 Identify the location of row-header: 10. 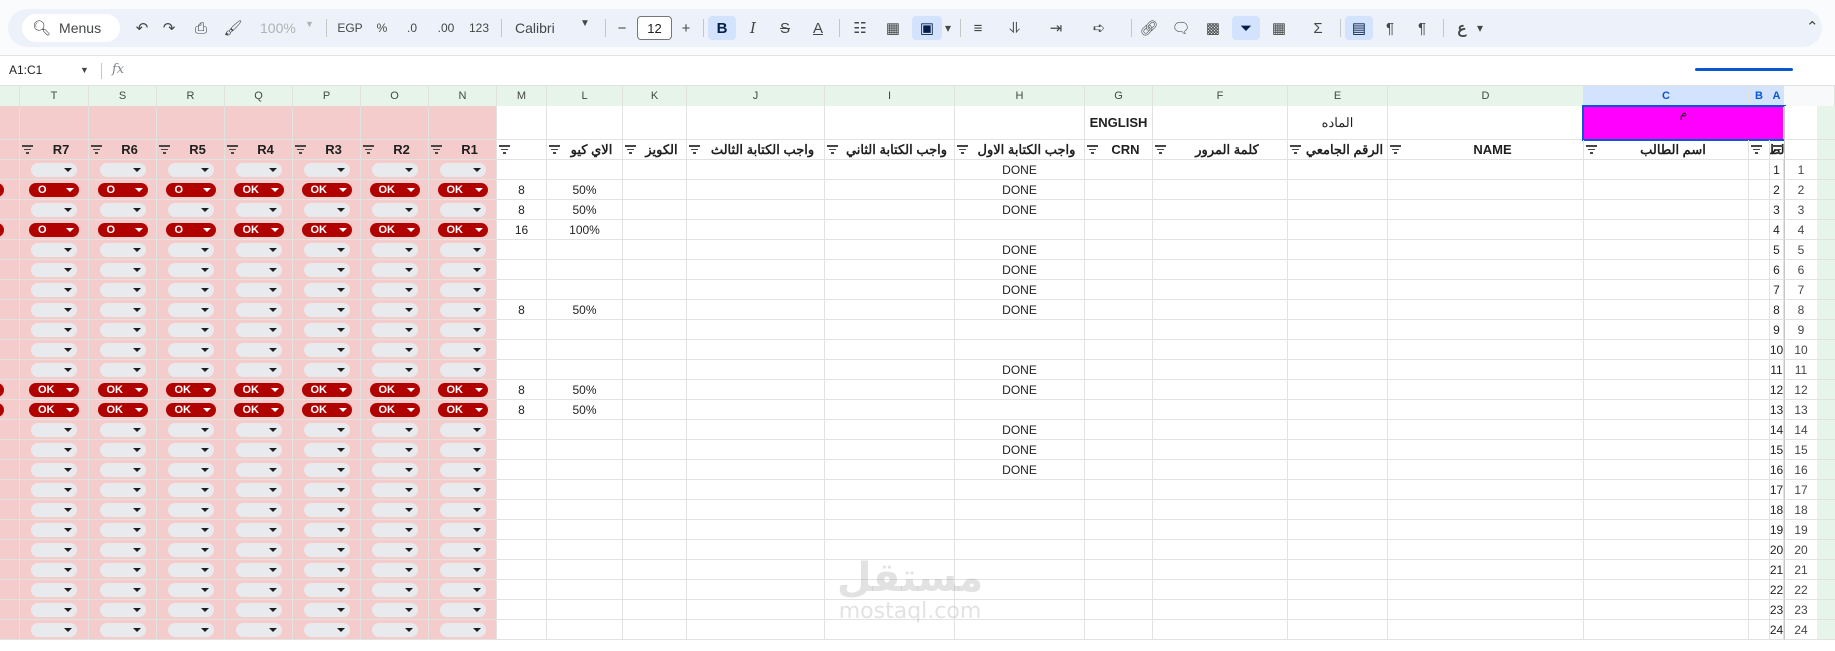
(1800, 350).